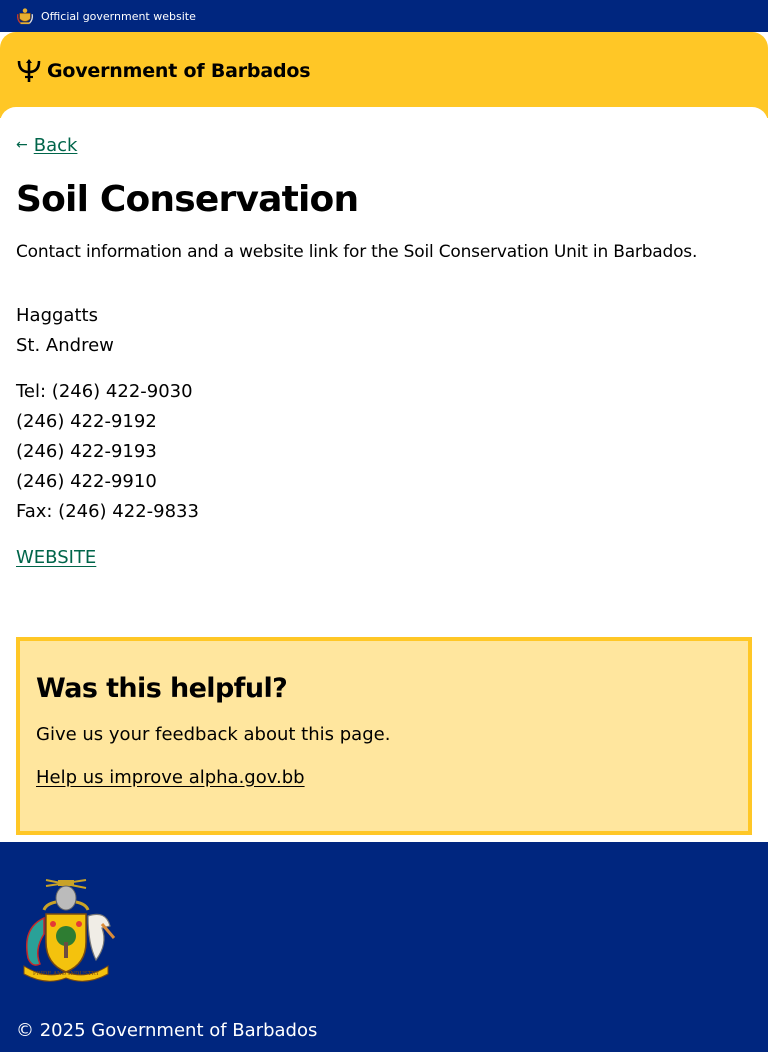 This screenshot has height=1052, width=768. Describe the element at coordinates (57, 316) in the screenshot. I see `address-line: Haggatts` at that location.